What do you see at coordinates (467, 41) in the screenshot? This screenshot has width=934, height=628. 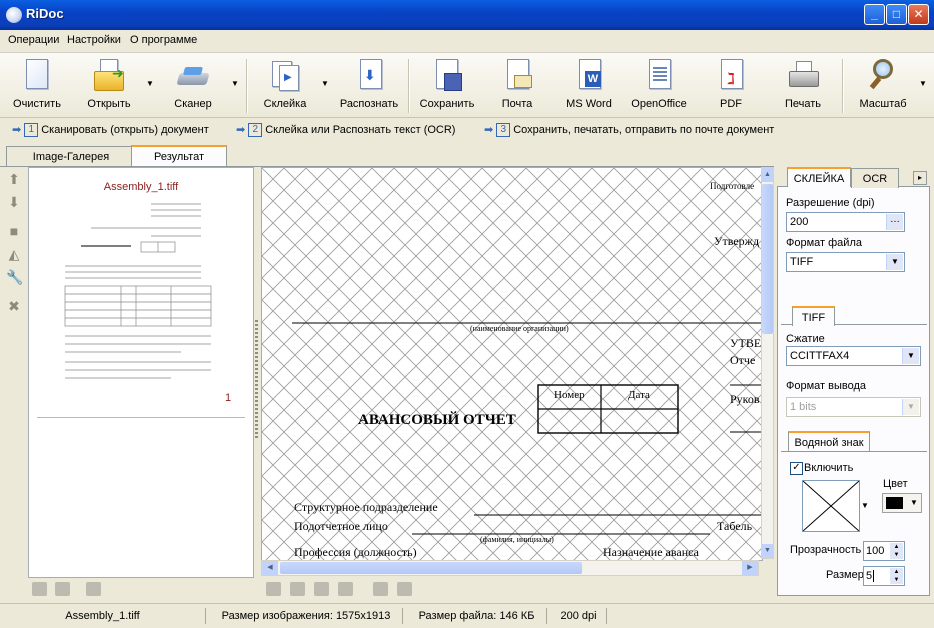 I see `menu-bar: Операции Настройки О программе` at bounding box center [467, 41].